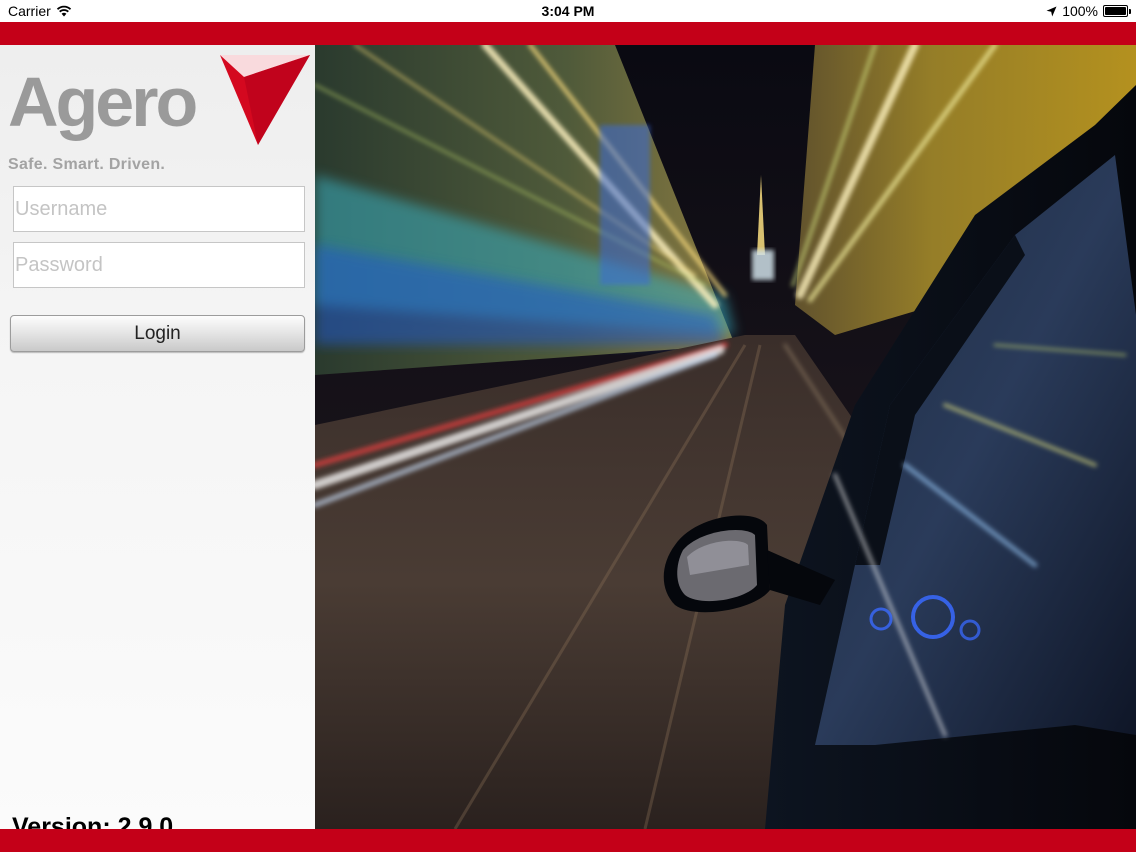 This screenshot has height=852, width=1136. I want to click on status-right: 100%, so click(1088, 11).